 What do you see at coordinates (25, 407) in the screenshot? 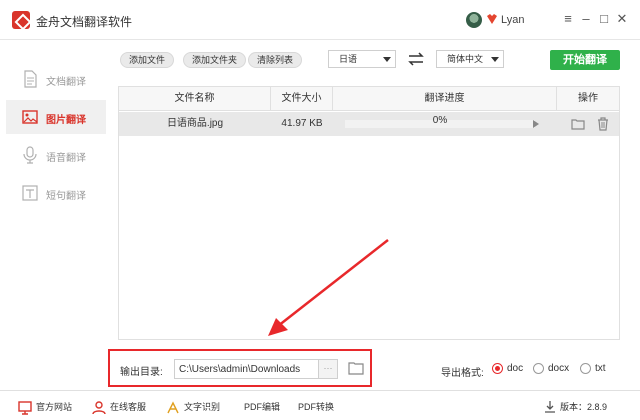
I see `monitor-icon` at bounding box center [25, 407].